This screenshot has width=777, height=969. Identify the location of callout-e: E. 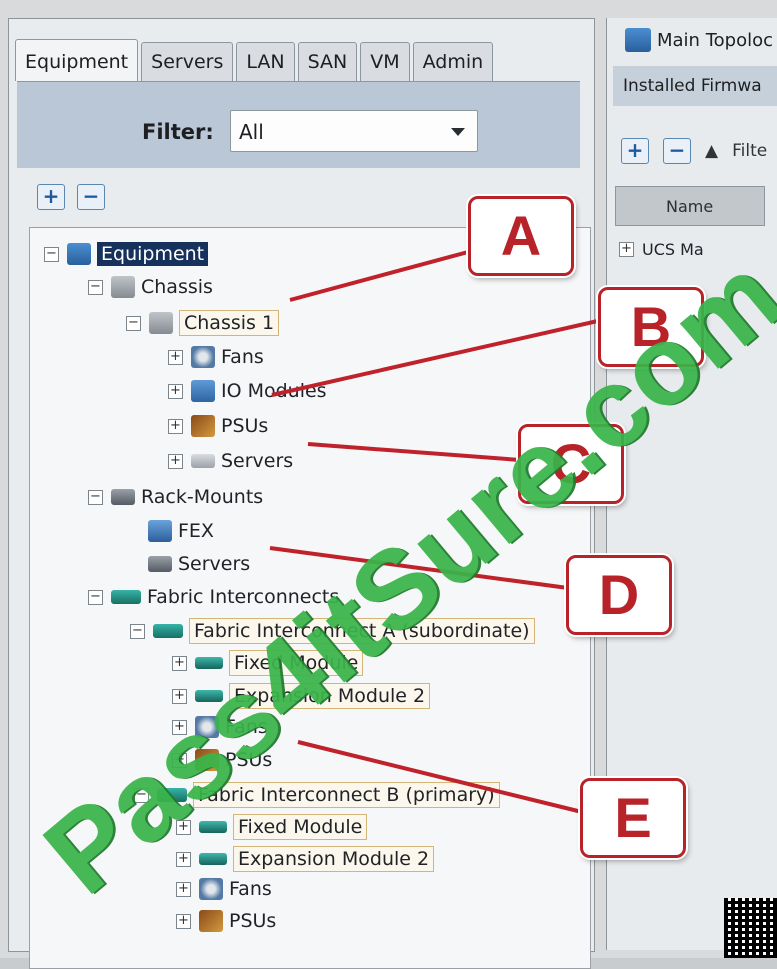
(633, 818).